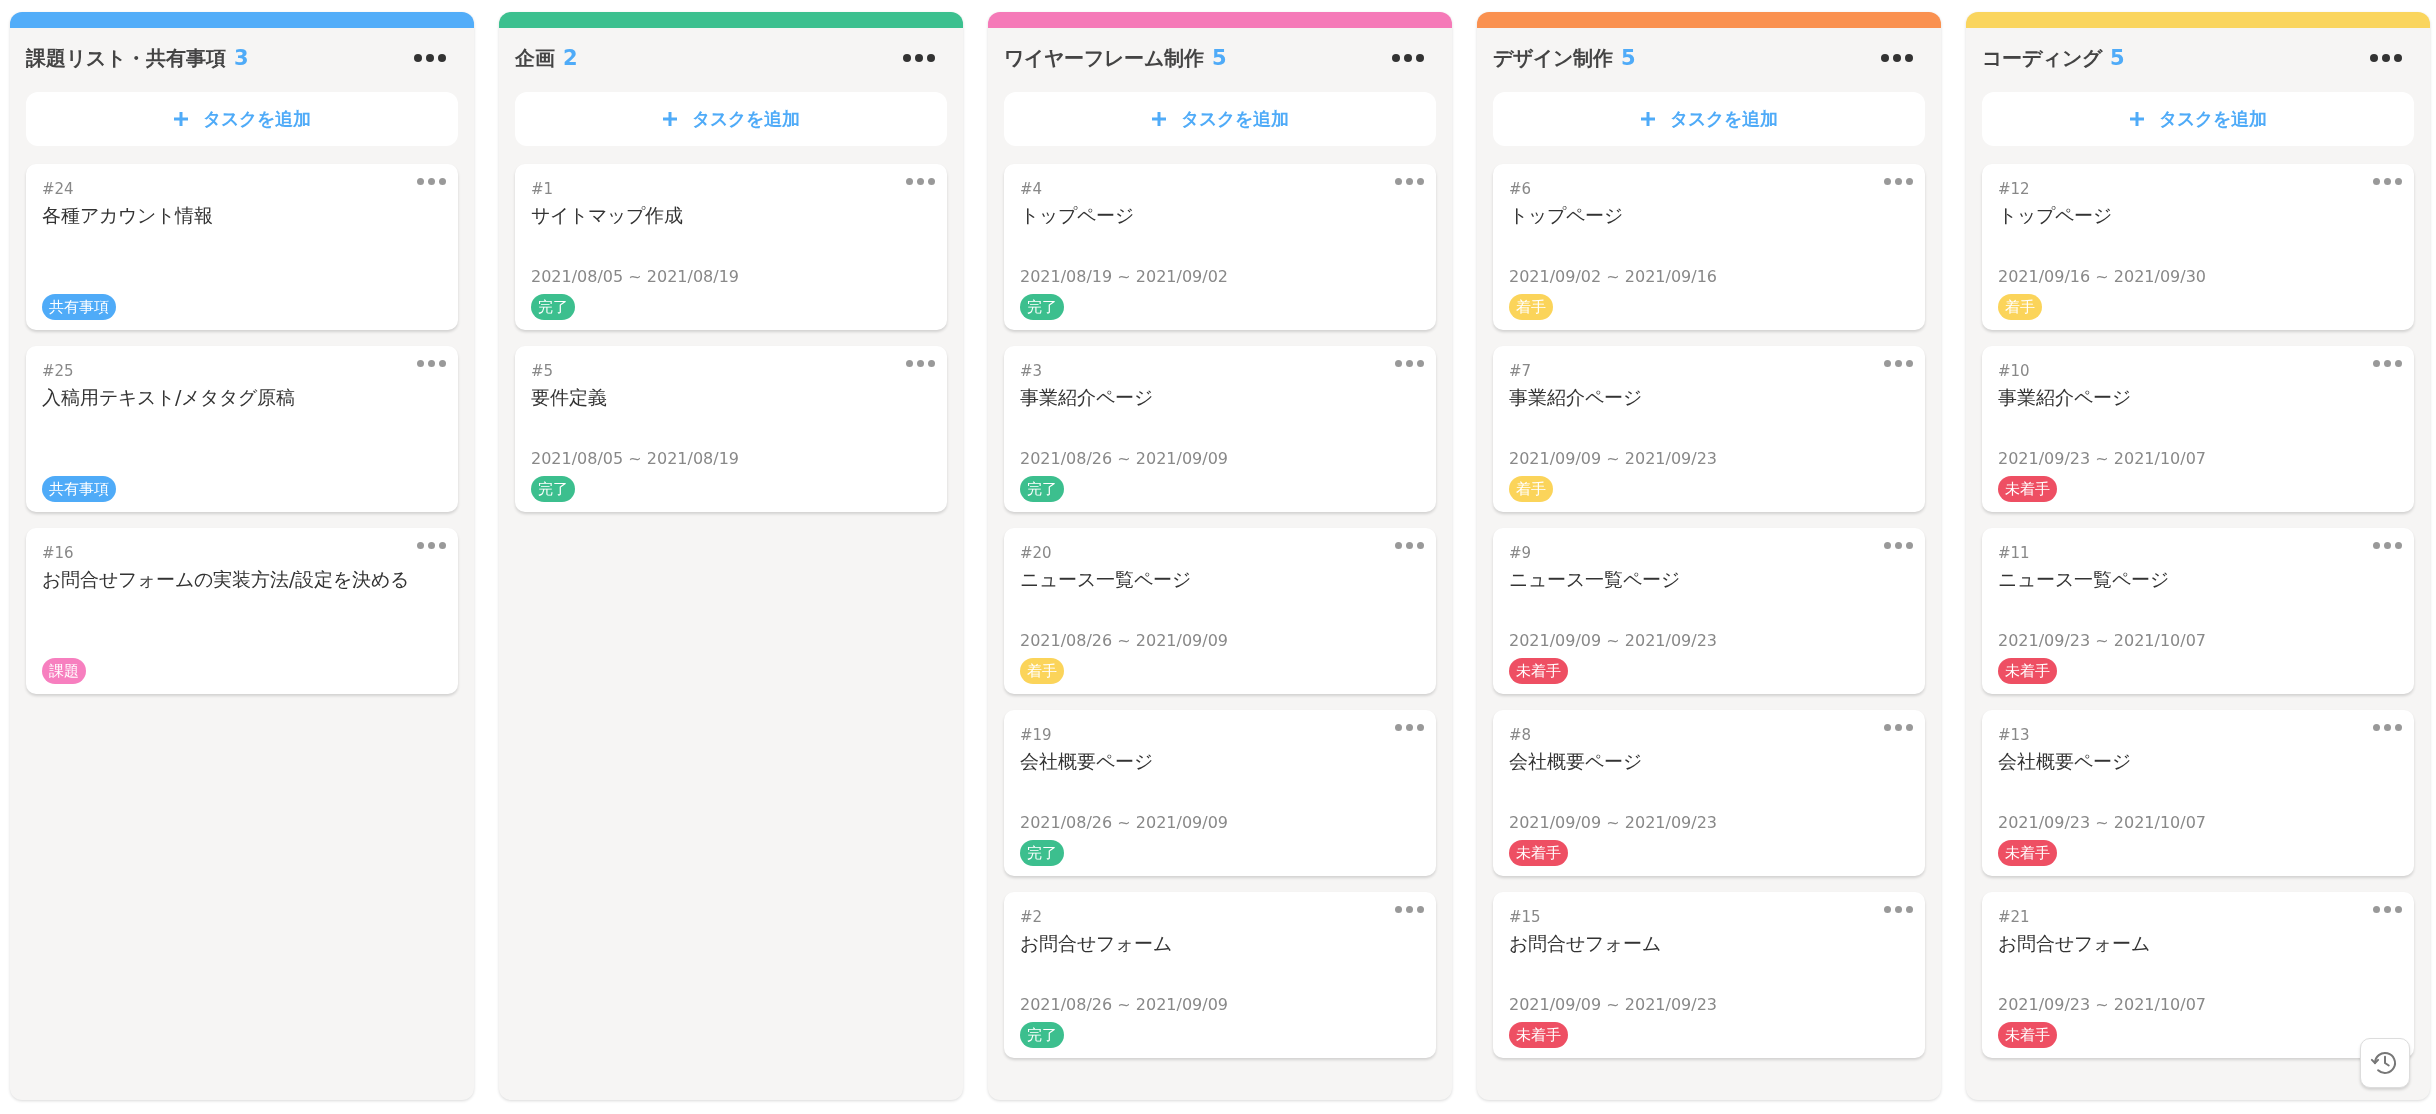 This screenshot has height=1114, width=2436. I want to click on task-card: #8 会社概要ページ 2021/09/09 ~ 2021/09/23 未着手, so click(1709, 793).